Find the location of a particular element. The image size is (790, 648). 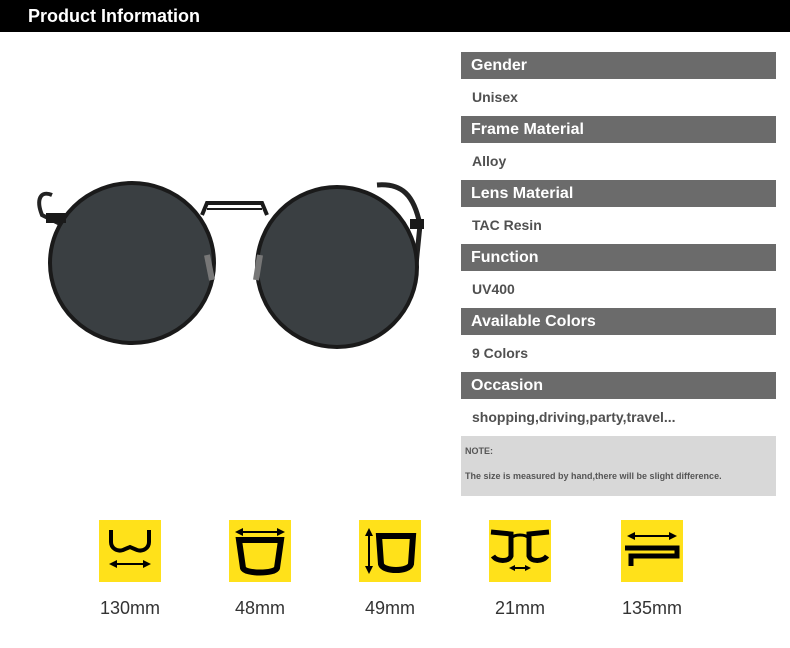

measurement-value: 48mm is located at coordinates (259, 608).